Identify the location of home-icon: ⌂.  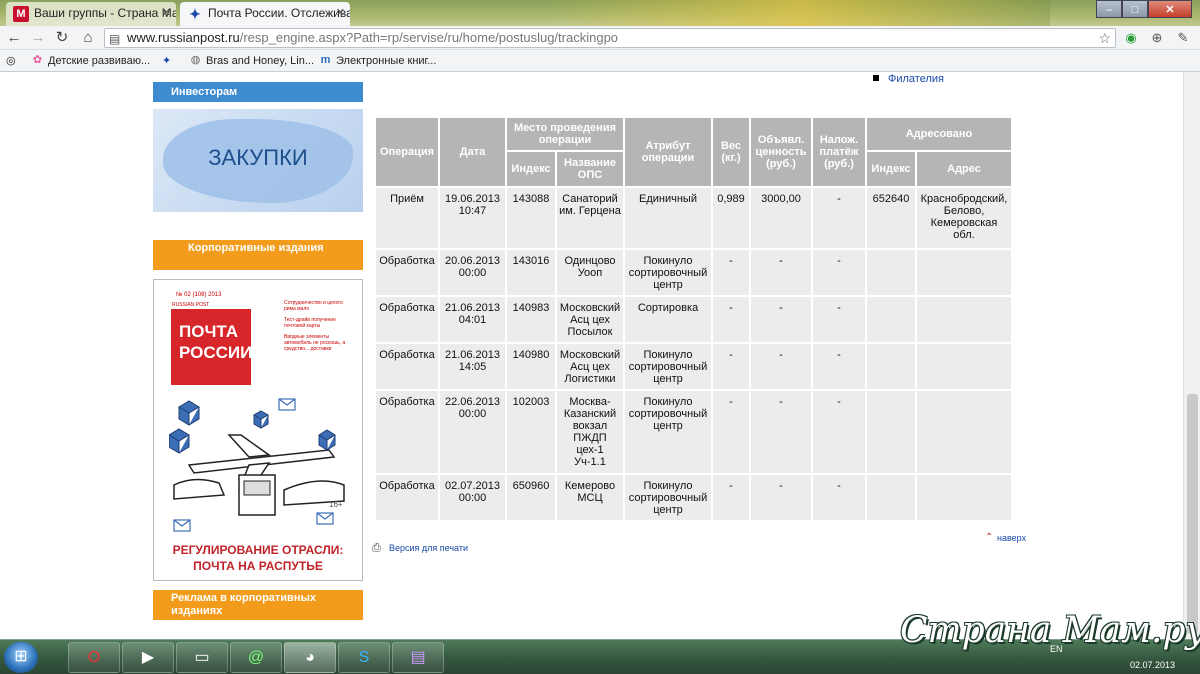
(88, 38).